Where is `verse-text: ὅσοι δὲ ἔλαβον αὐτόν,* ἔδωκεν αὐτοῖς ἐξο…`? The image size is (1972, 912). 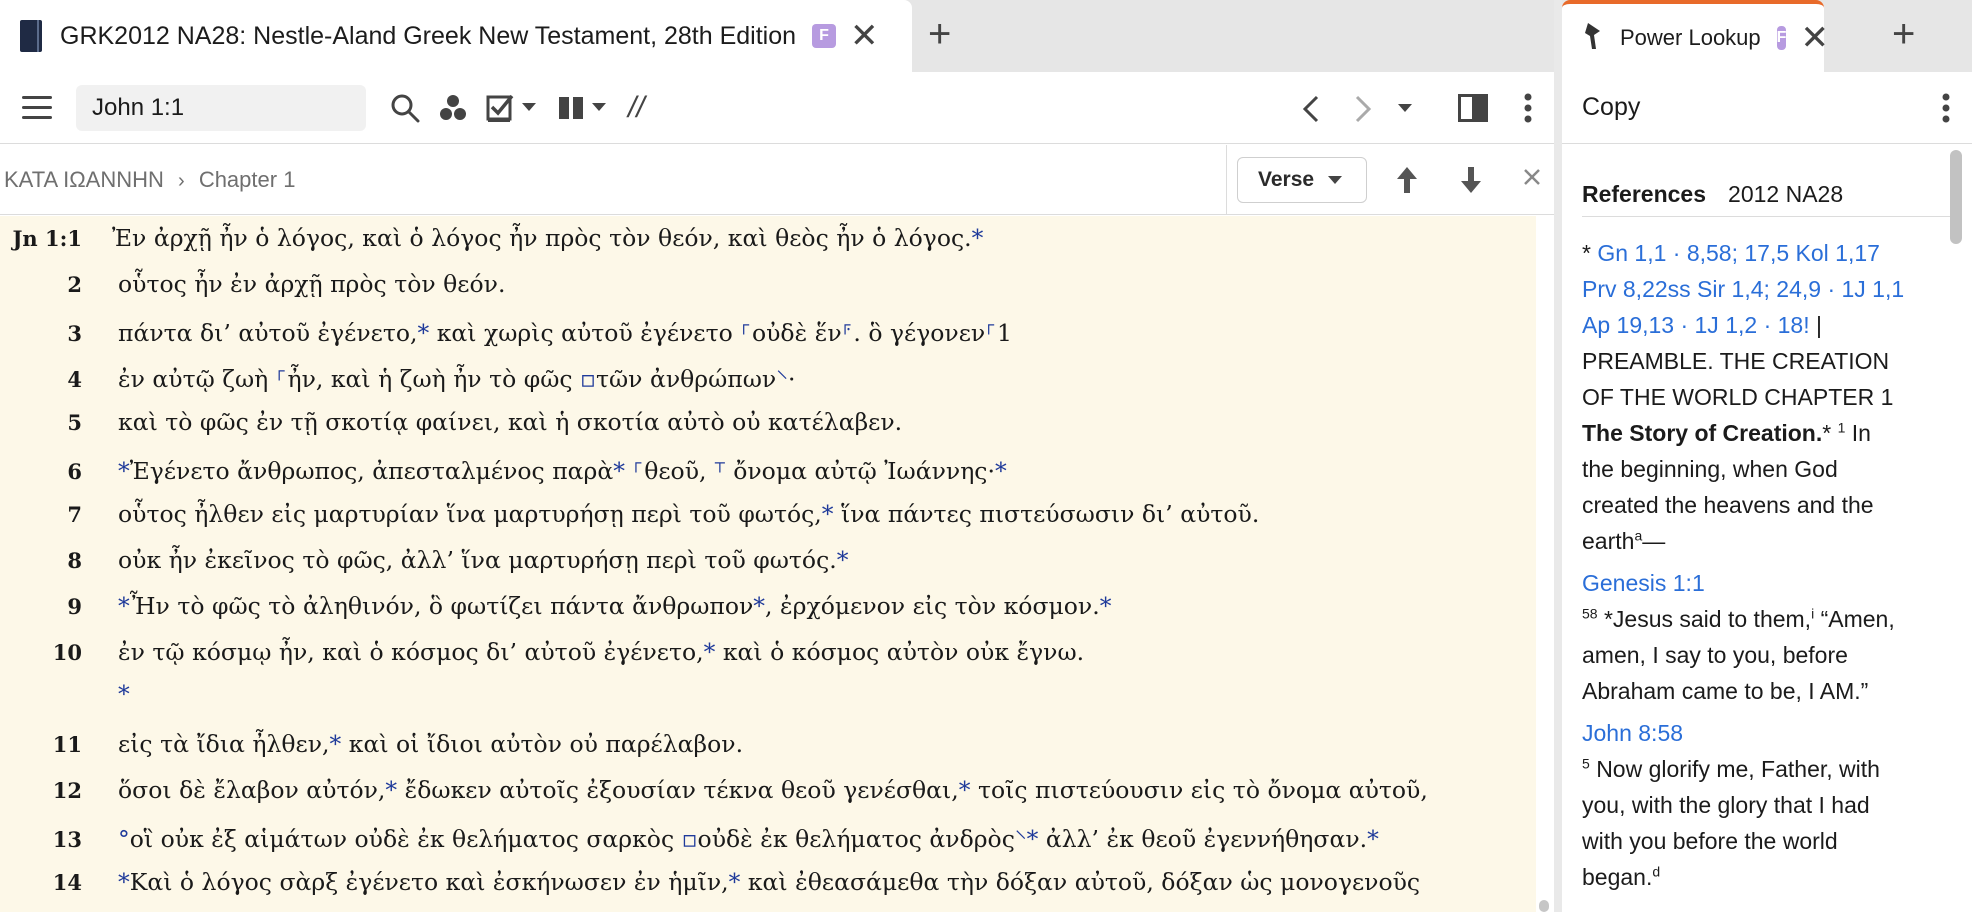 verse-text: ὅσοι δὲ ἔλαβον αὐτόν,* ἔδωκεν αὐτοῖς ἐξο… is located at coordinates (773, 790).